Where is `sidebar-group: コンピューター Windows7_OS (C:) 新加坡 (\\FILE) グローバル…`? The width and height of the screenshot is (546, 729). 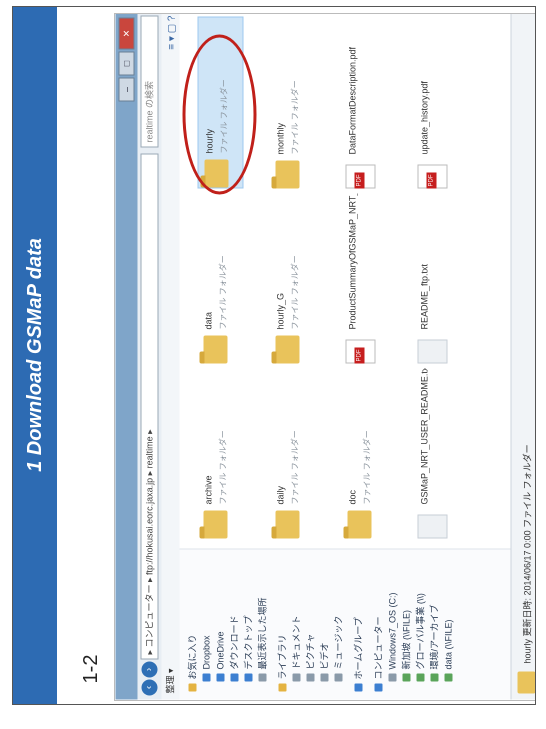 sidebar-group: コンピューター Windows7_OS (C:) 新加坡 (\\FILE) グローバル… is located at coordinates (414, 625).